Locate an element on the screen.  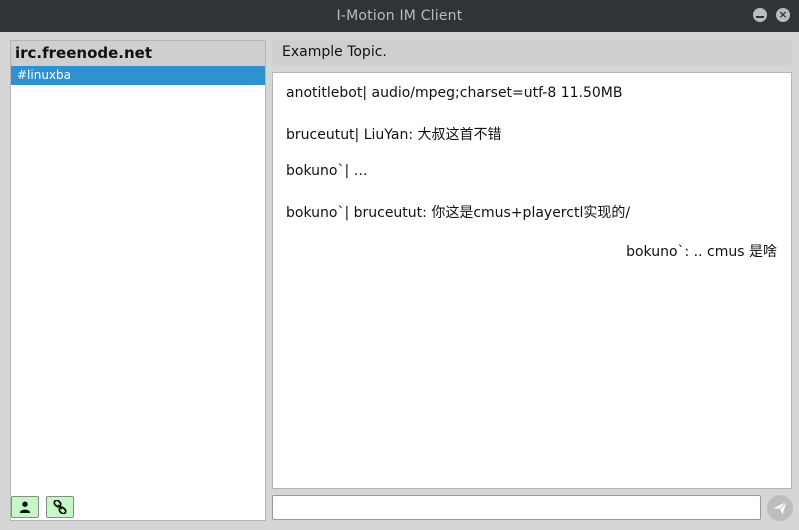
send-icon is located at coordinates (780, 508).